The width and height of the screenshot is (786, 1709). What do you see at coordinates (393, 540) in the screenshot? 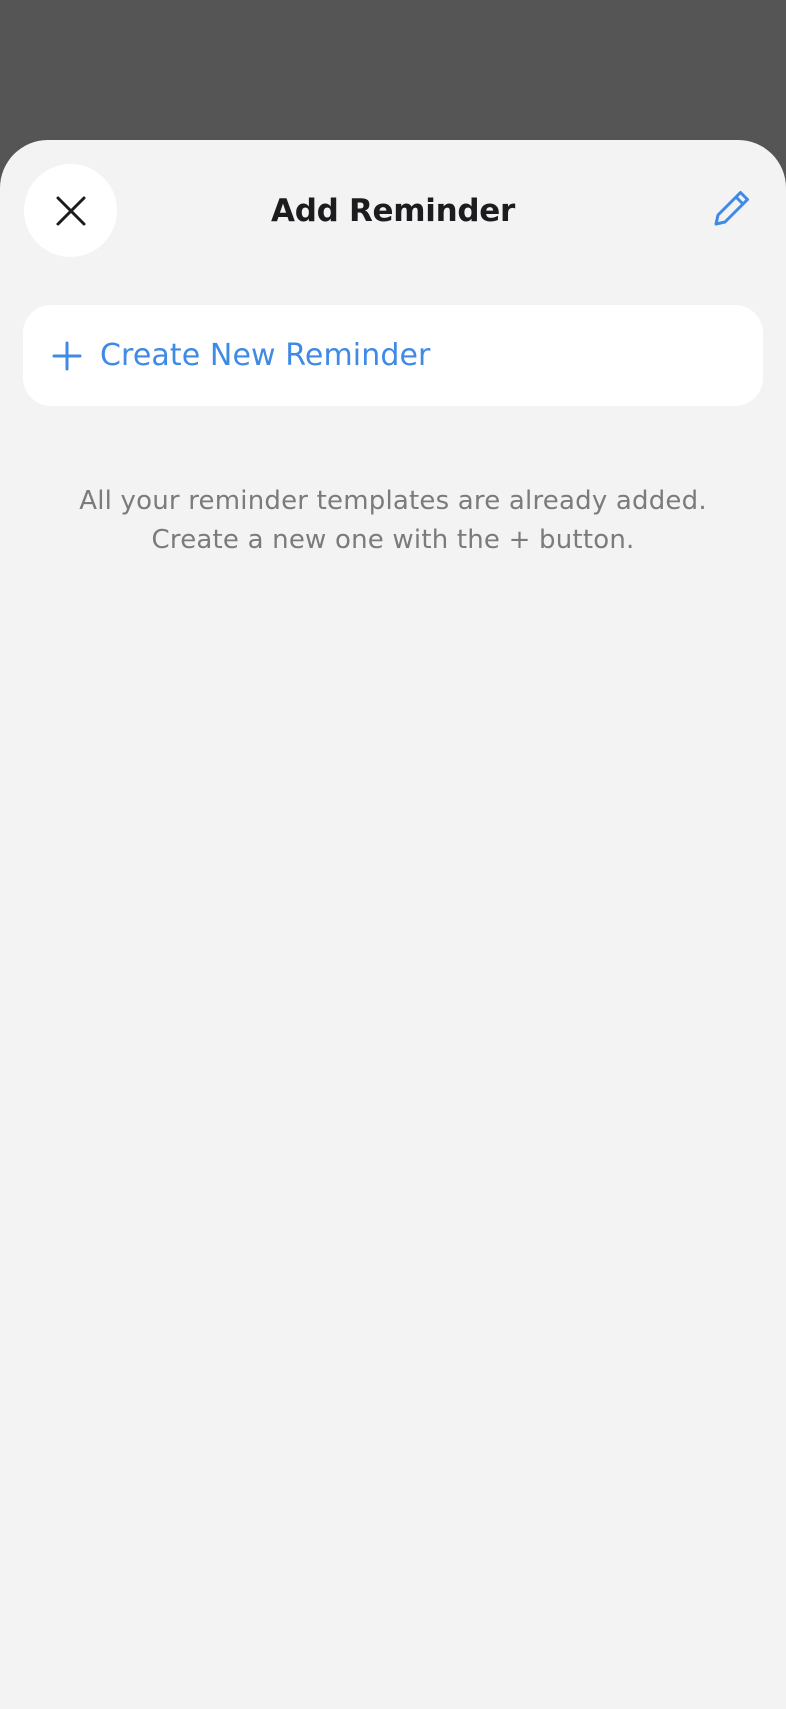
I see `empty-state-line-2: Create a new one with the + button.` at bounding box center [393, 540].